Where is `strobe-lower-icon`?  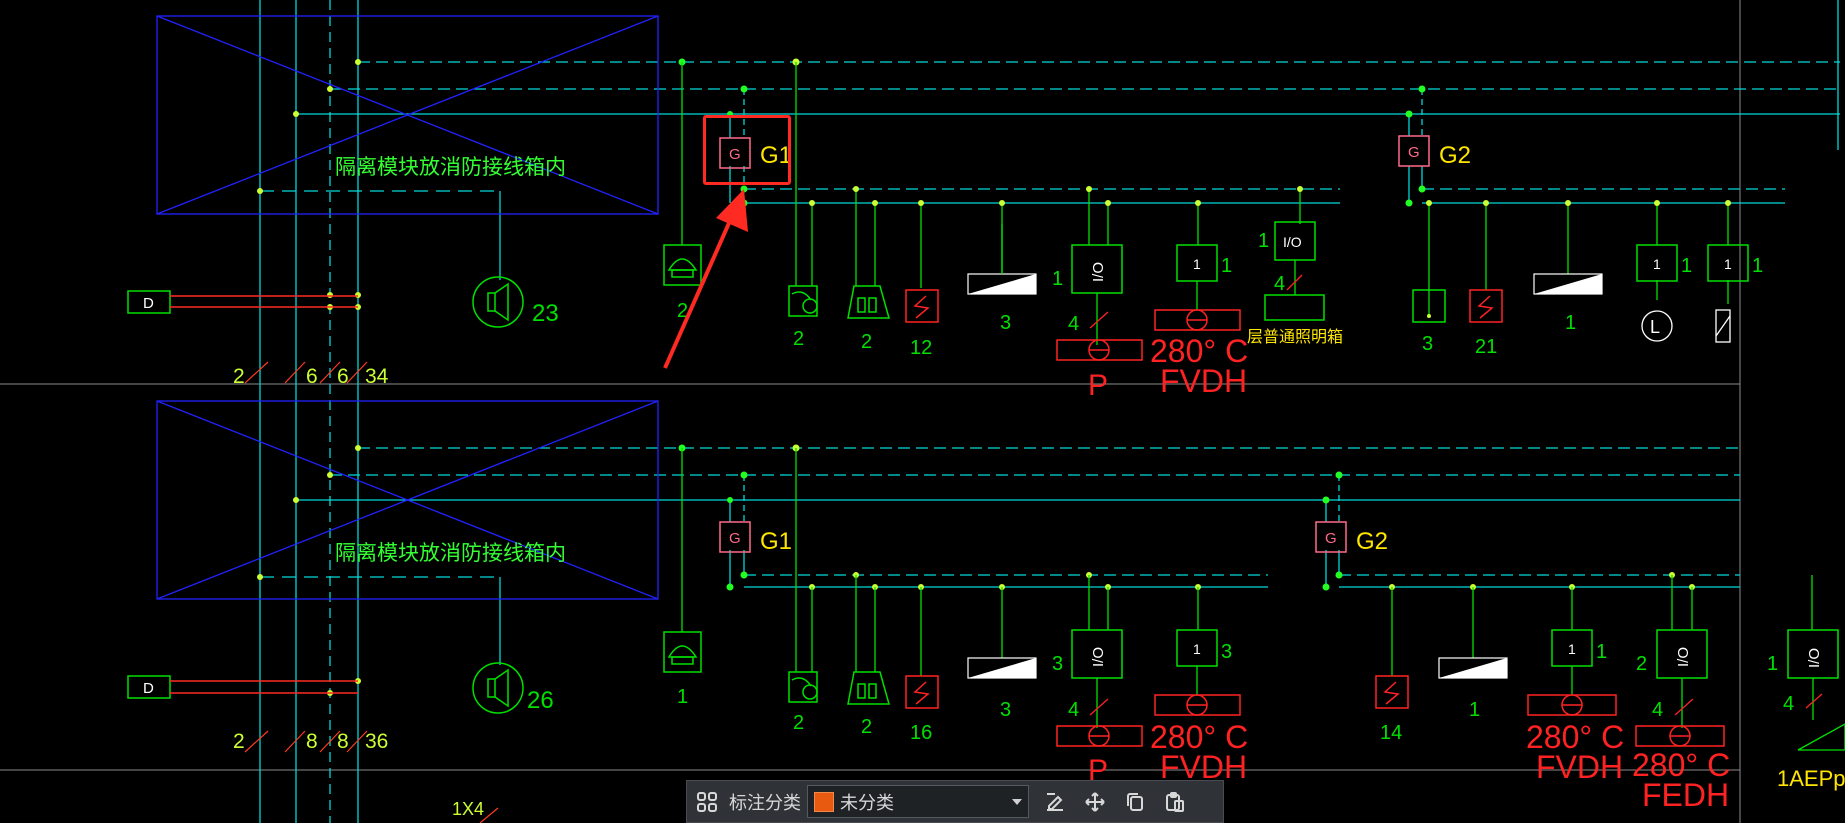
strobe-lower-icon is located at coordinates (1002, 668).